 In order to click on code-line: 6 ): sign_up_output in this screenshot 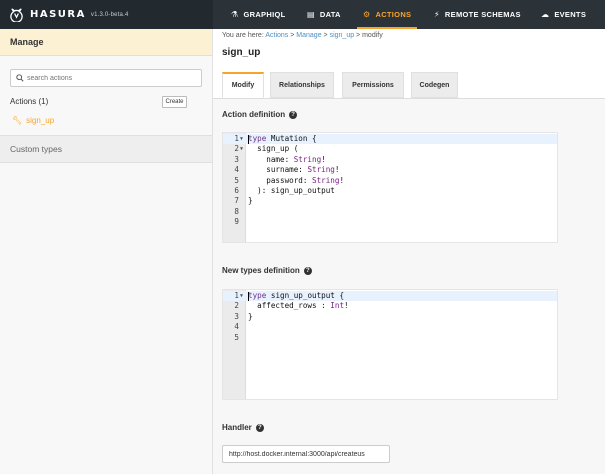, I will do `click(390, 191)`.